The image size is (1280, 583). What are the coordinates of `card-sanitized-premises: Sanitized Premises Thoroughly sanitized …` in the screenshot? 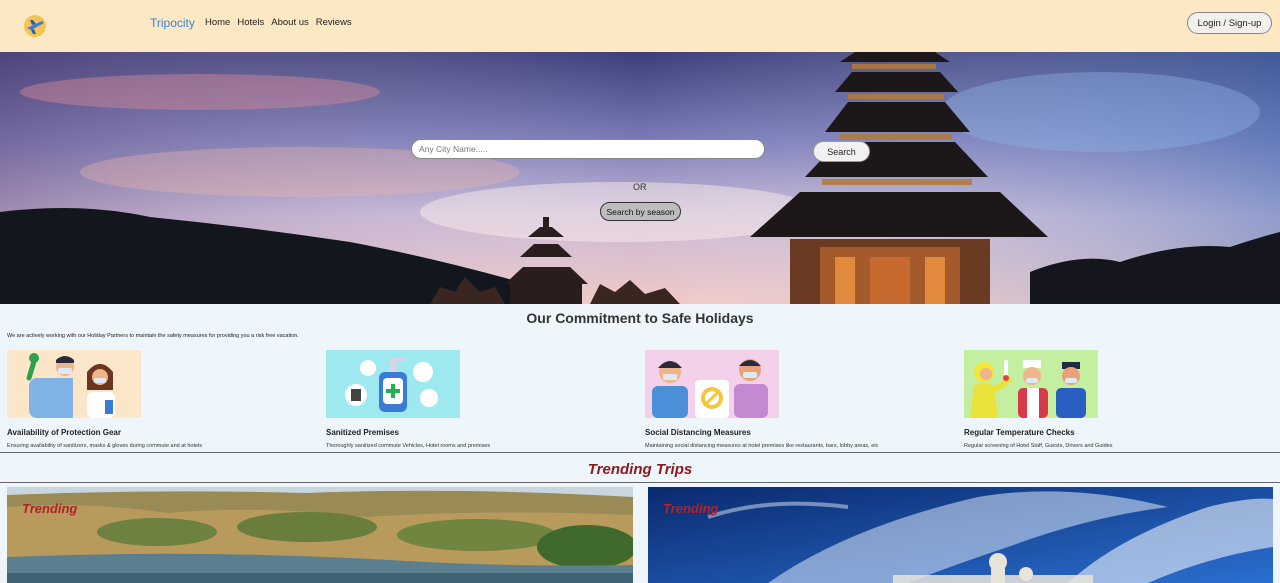 It's located at (476, 399).